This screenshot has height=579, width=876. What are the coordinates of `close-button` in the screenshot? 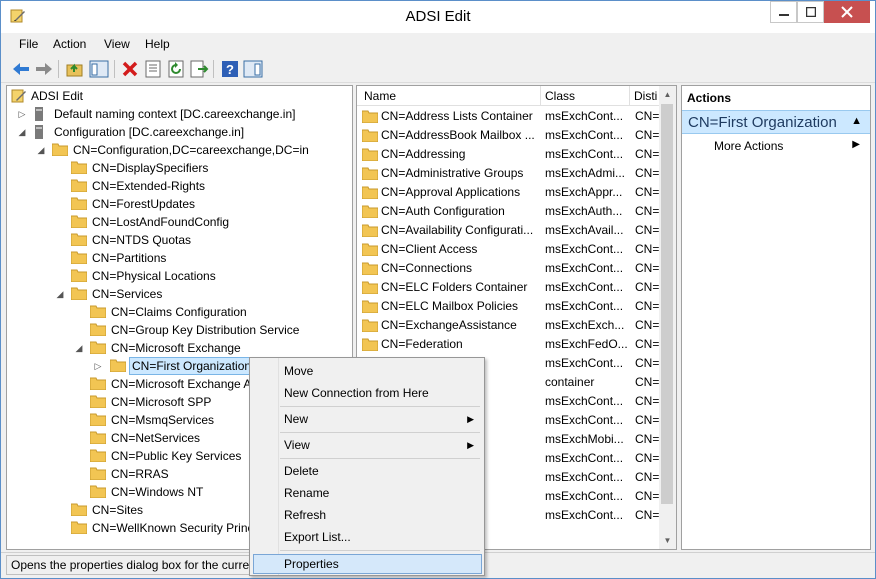 It's located at (847, 12).